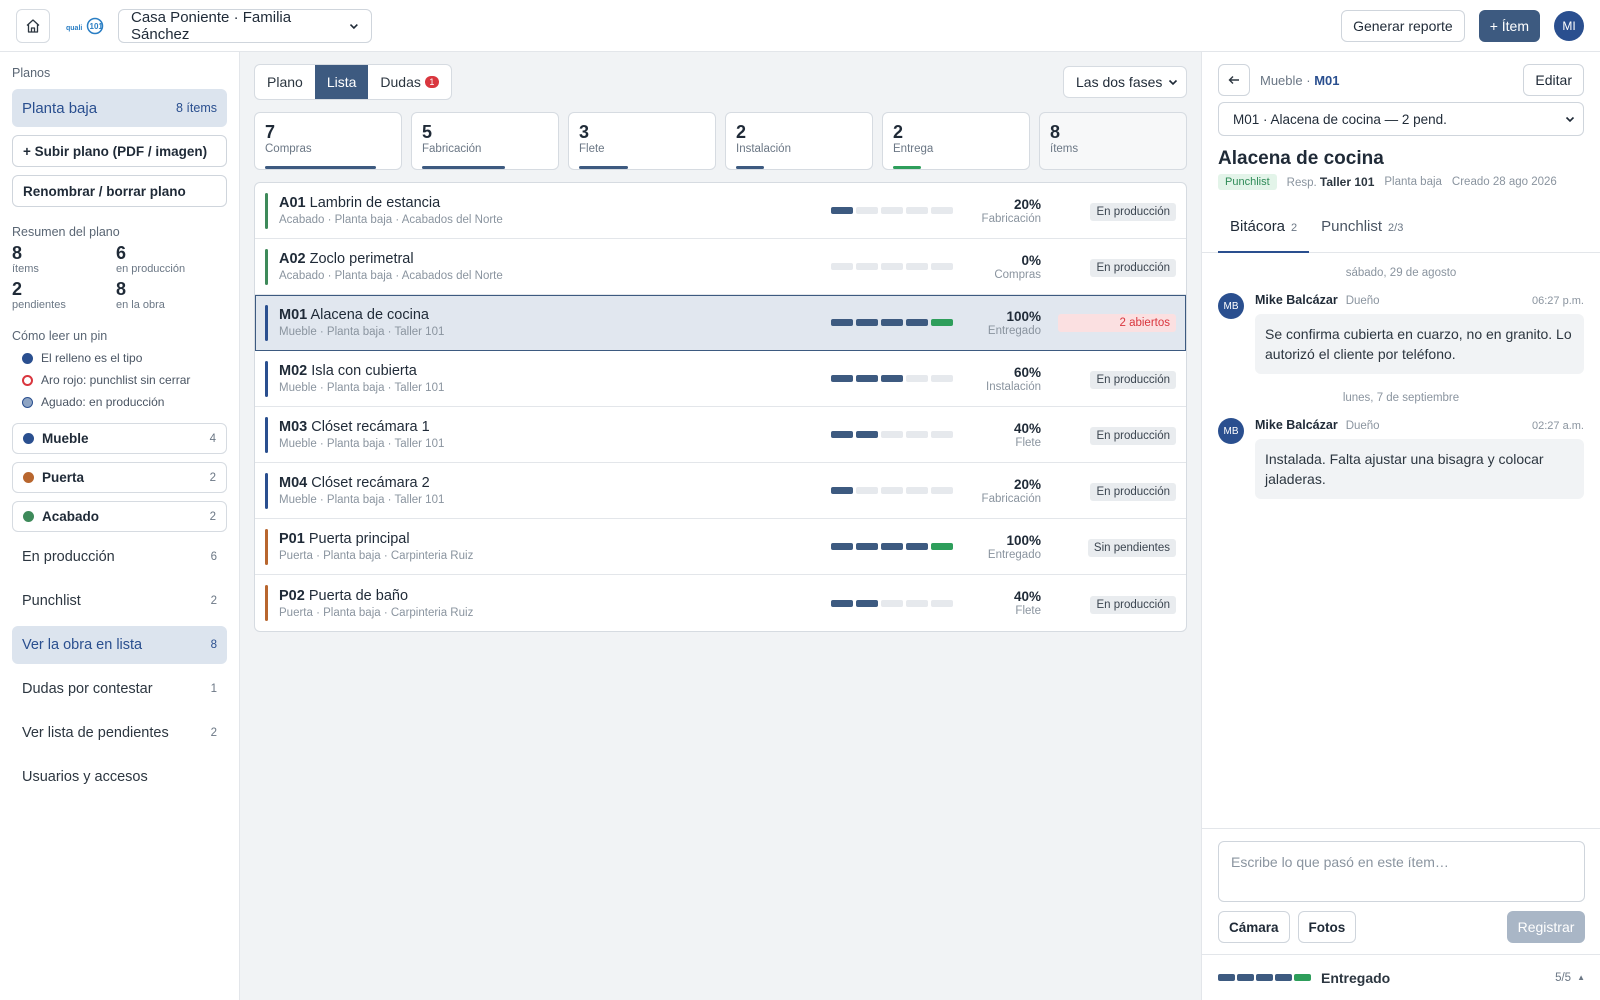 The height and width of the screenshot is (1000, 1600). I want to click on type-filter-acabado: Acabado 2, so click(119, 516).